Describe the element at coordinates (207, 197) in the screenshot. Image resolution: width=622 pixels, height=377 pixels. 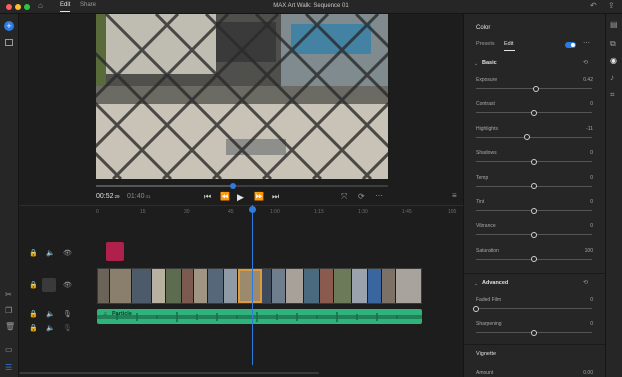
I see `go-to-start-icon: ⏮` at that location.